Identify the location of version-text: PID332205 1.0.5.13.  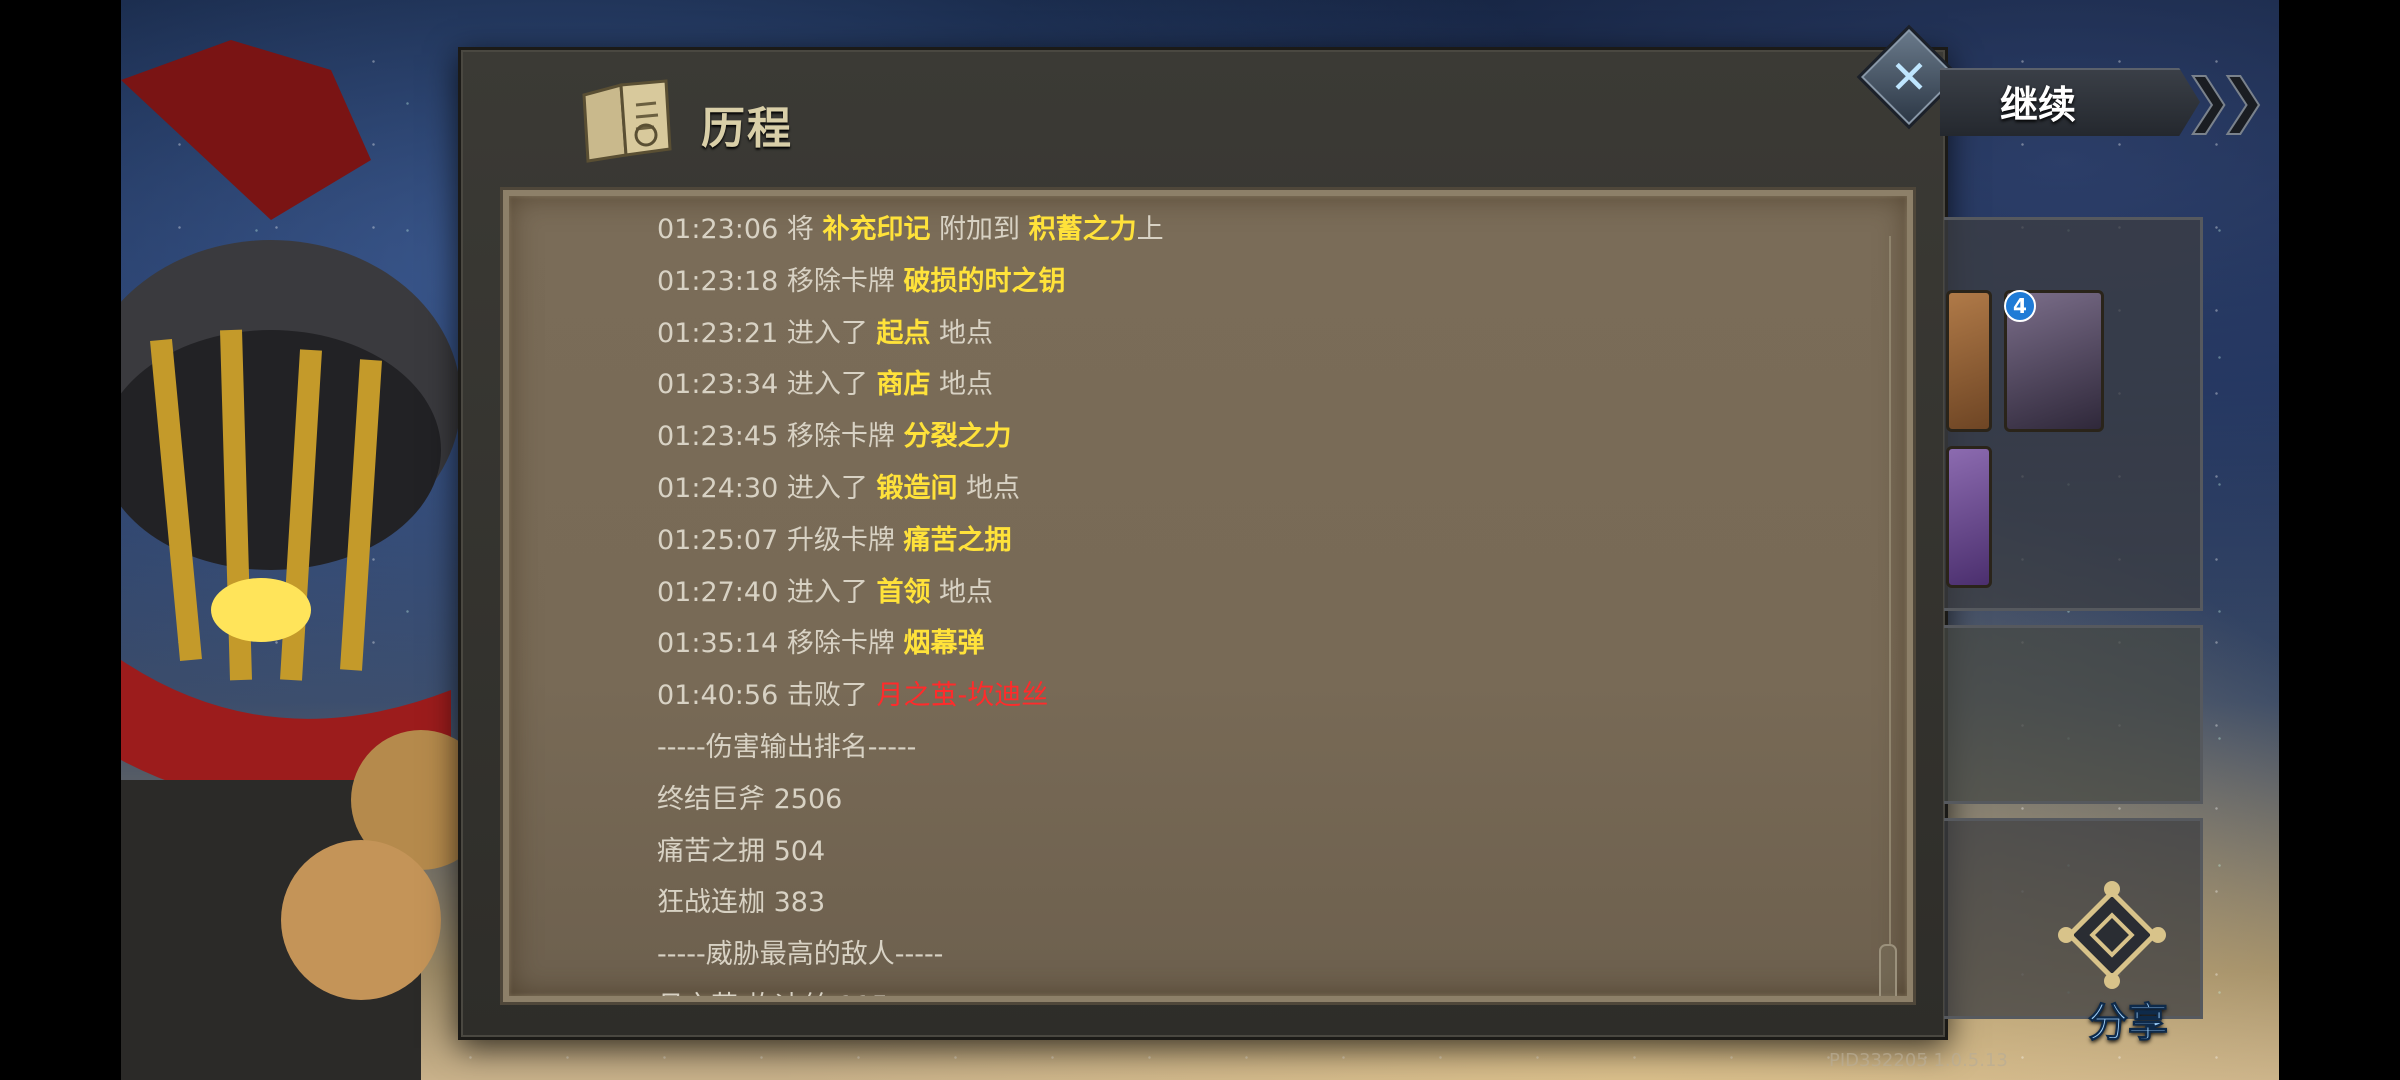
(1918, 1060).